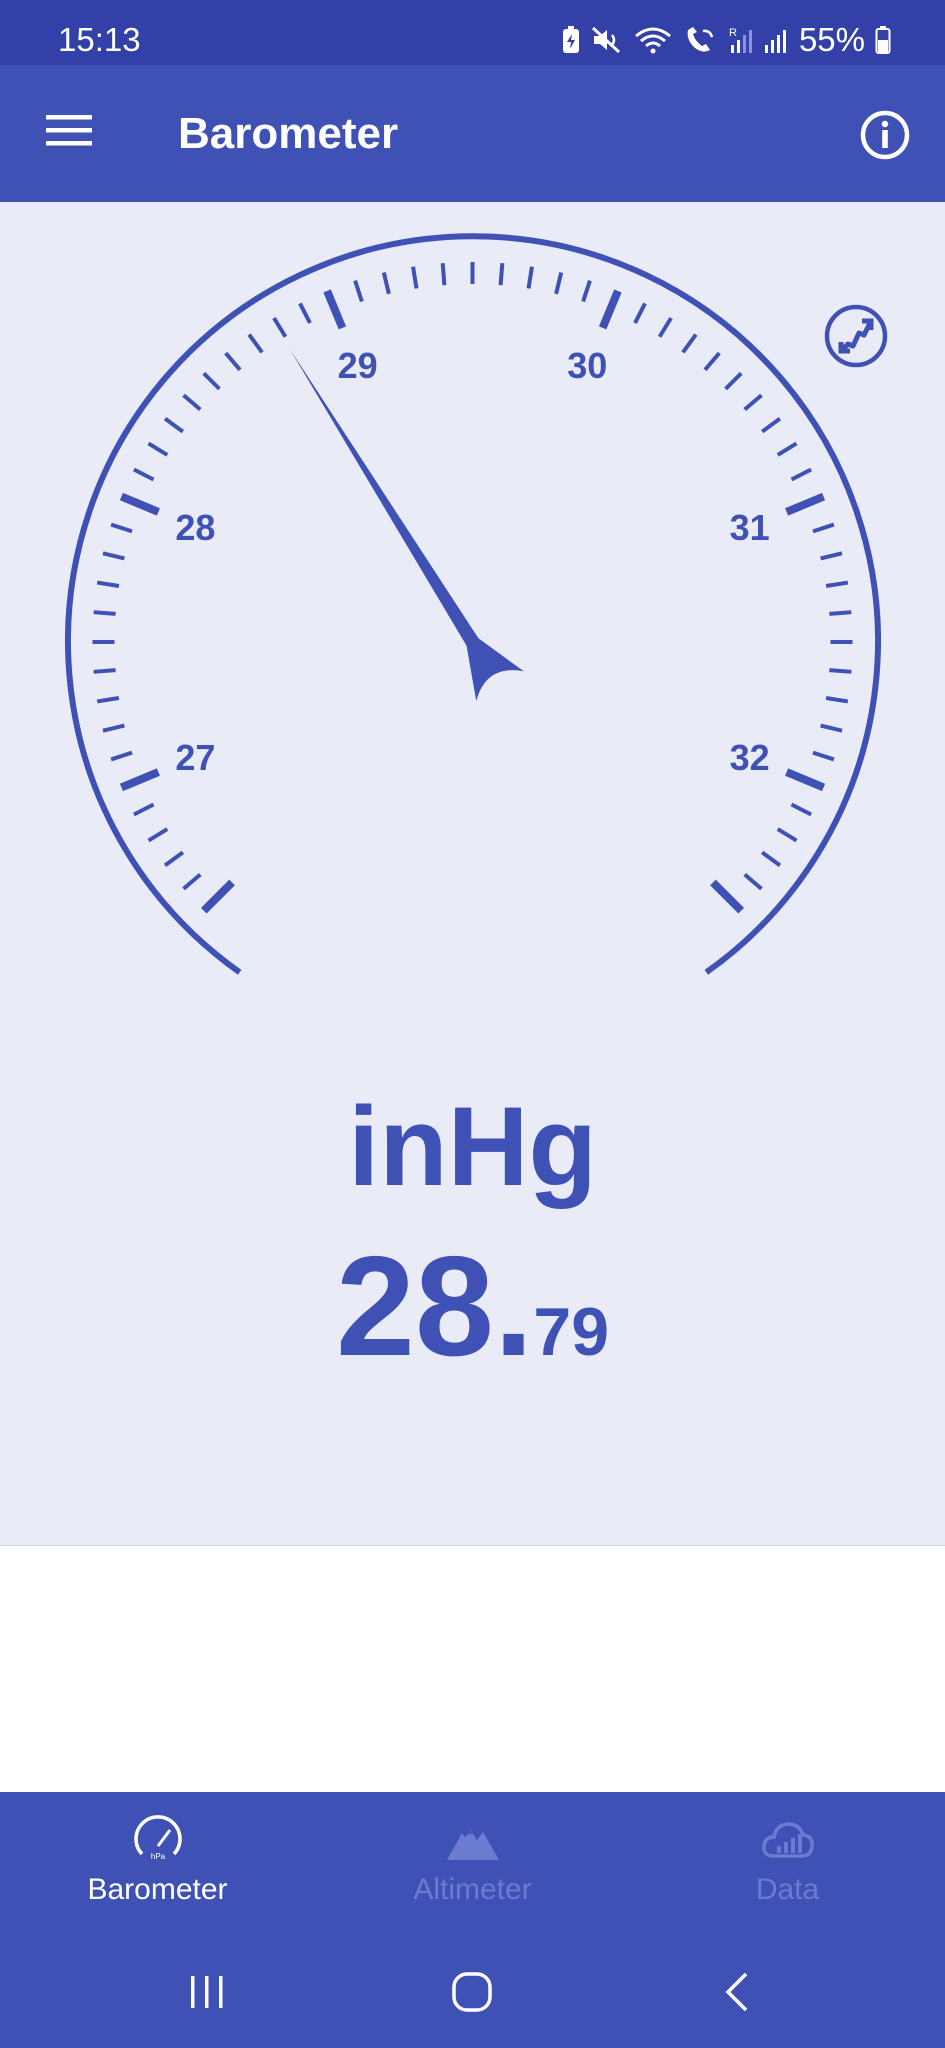 The height and width of the screenshot is (2048, 945). Describe the element at coordinates (787, 1840) in the screenshot. I see `cloud-chart-icon` at that location.